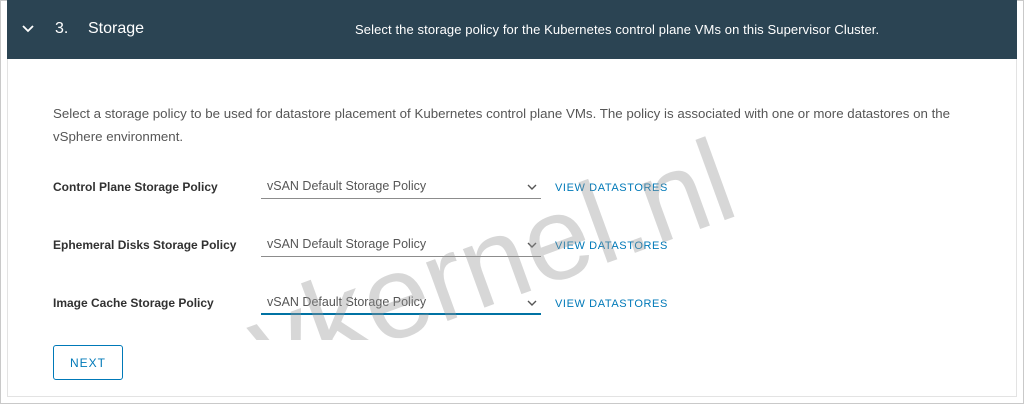 This screenshot has width=1024, height=404. What do you see at coordinates (611, 246) in the screenshot?
I see `view-datastores-link-ephemeral: VIEW DATASTORES` at bounding box center [611, 246].